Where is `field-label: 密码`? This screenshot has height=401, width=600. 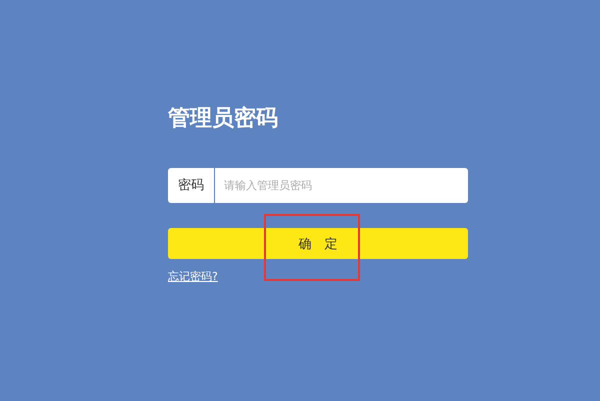
field-label: 密码 is located at coordinates (191, 185).